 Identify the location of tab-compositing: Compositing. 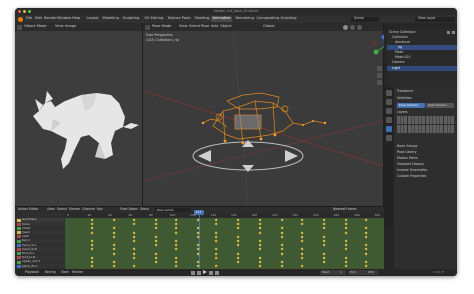
(268, 19).